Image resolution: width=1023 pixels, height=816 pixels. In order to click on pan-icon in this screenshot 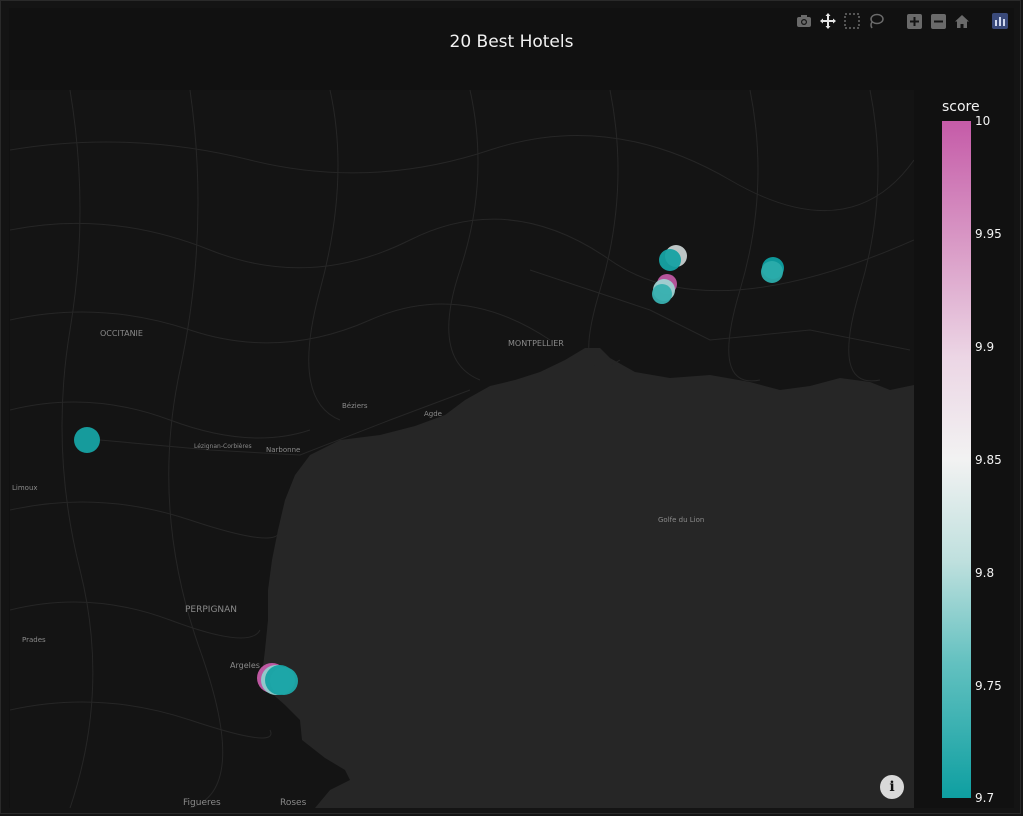, I will do `click(828, 21)`.